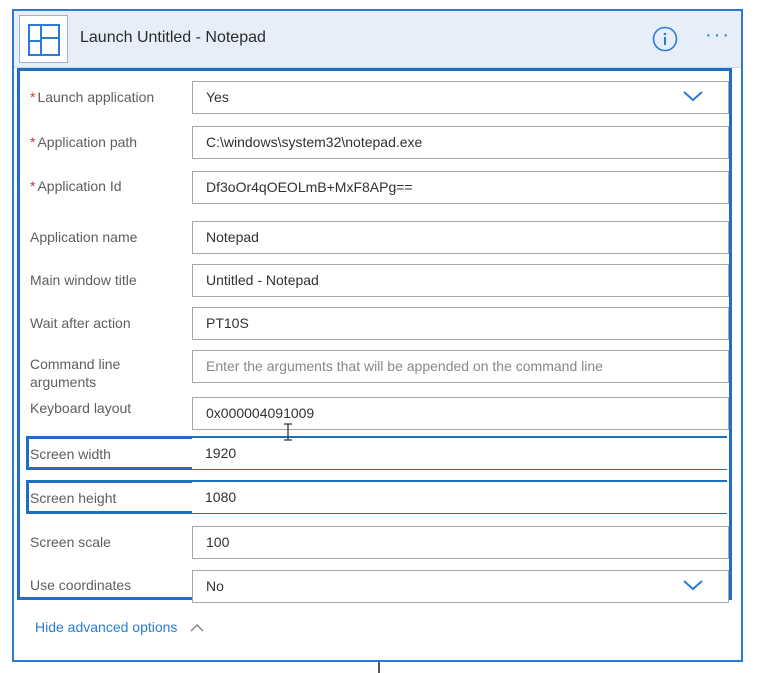  What do you see at coordinates (197, 628) in the screenshot?
I see `chevron-up-icon` at bounding box center [197, 628].